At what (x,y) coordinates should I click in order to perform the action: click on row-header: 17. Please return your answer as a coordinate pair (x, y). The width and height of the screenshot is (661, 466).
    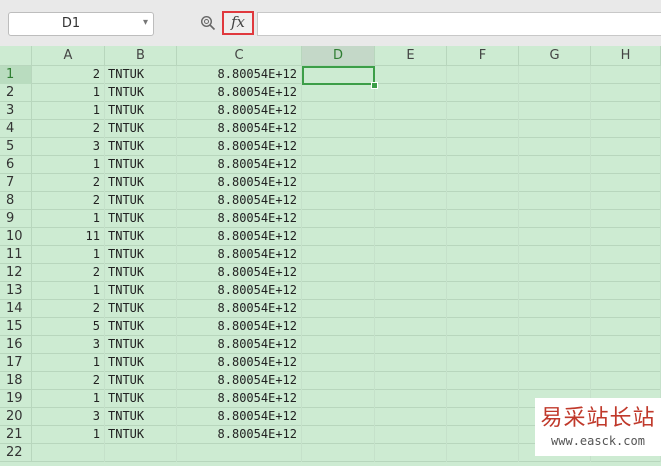
    Looking at the image, I should click on (16, 363).